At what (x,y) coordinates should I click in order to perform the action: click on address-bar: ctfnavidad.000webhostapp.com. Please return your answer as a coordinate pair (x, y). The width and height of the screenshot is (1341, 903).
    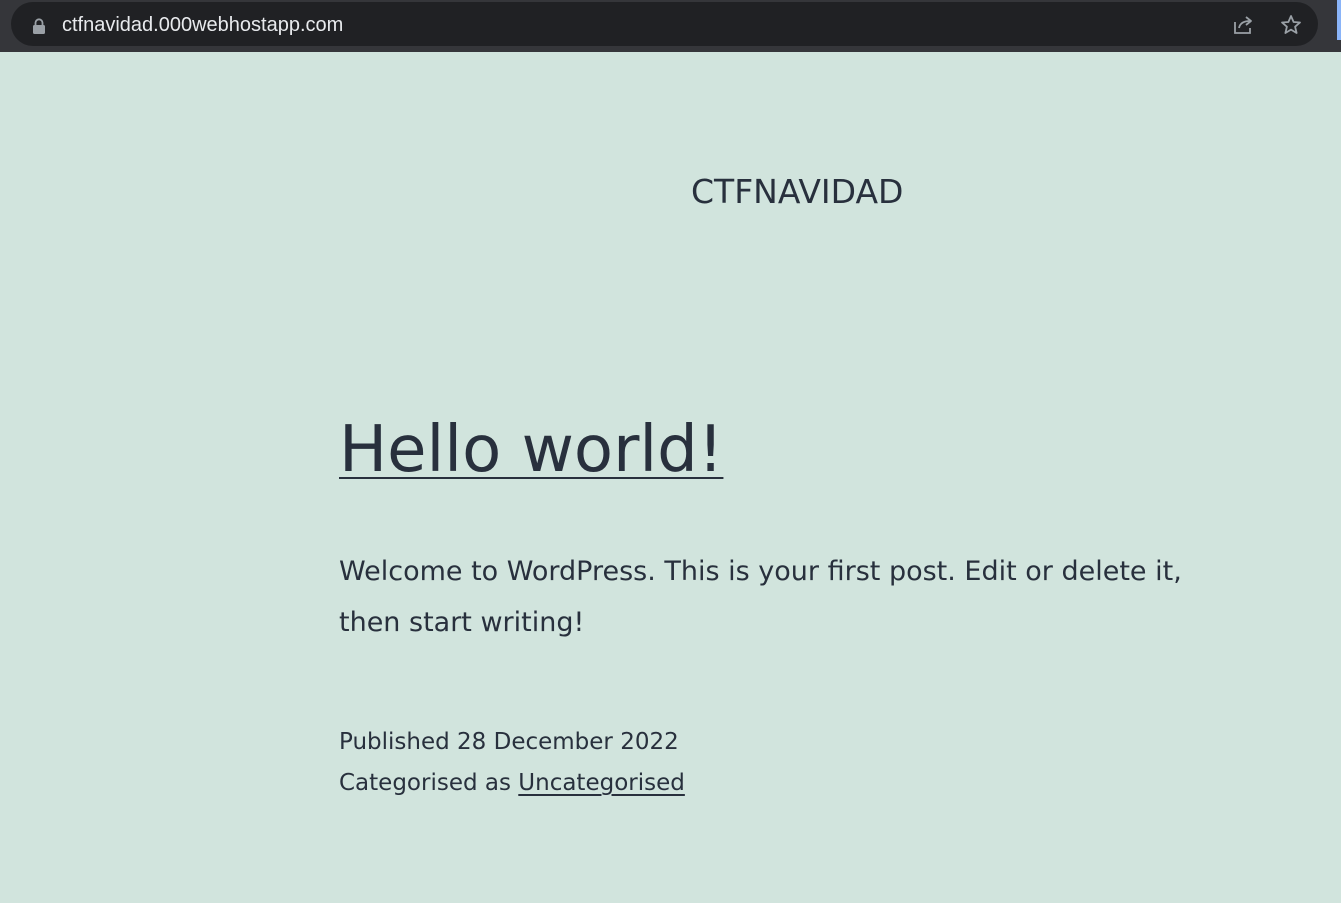
    Looking at the image, I should click on (664, 24).